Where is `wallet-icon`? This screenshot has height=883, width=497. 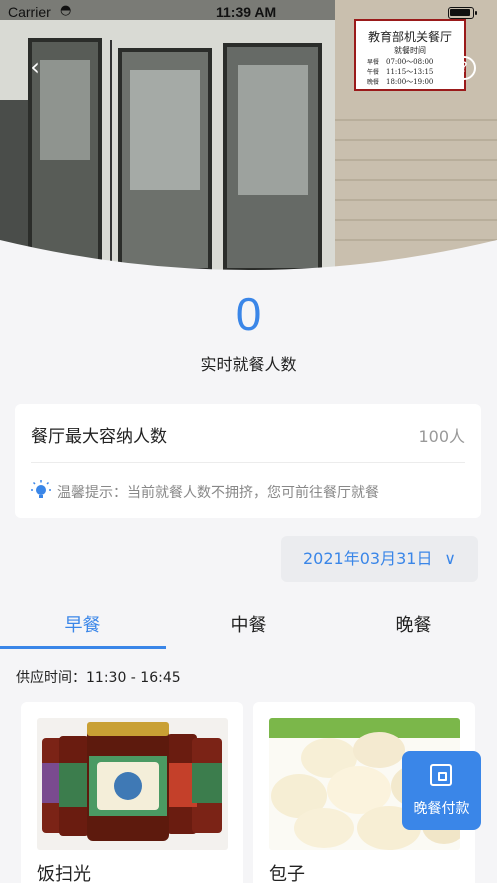 wallet-icon is located at coordinates (441, 775).